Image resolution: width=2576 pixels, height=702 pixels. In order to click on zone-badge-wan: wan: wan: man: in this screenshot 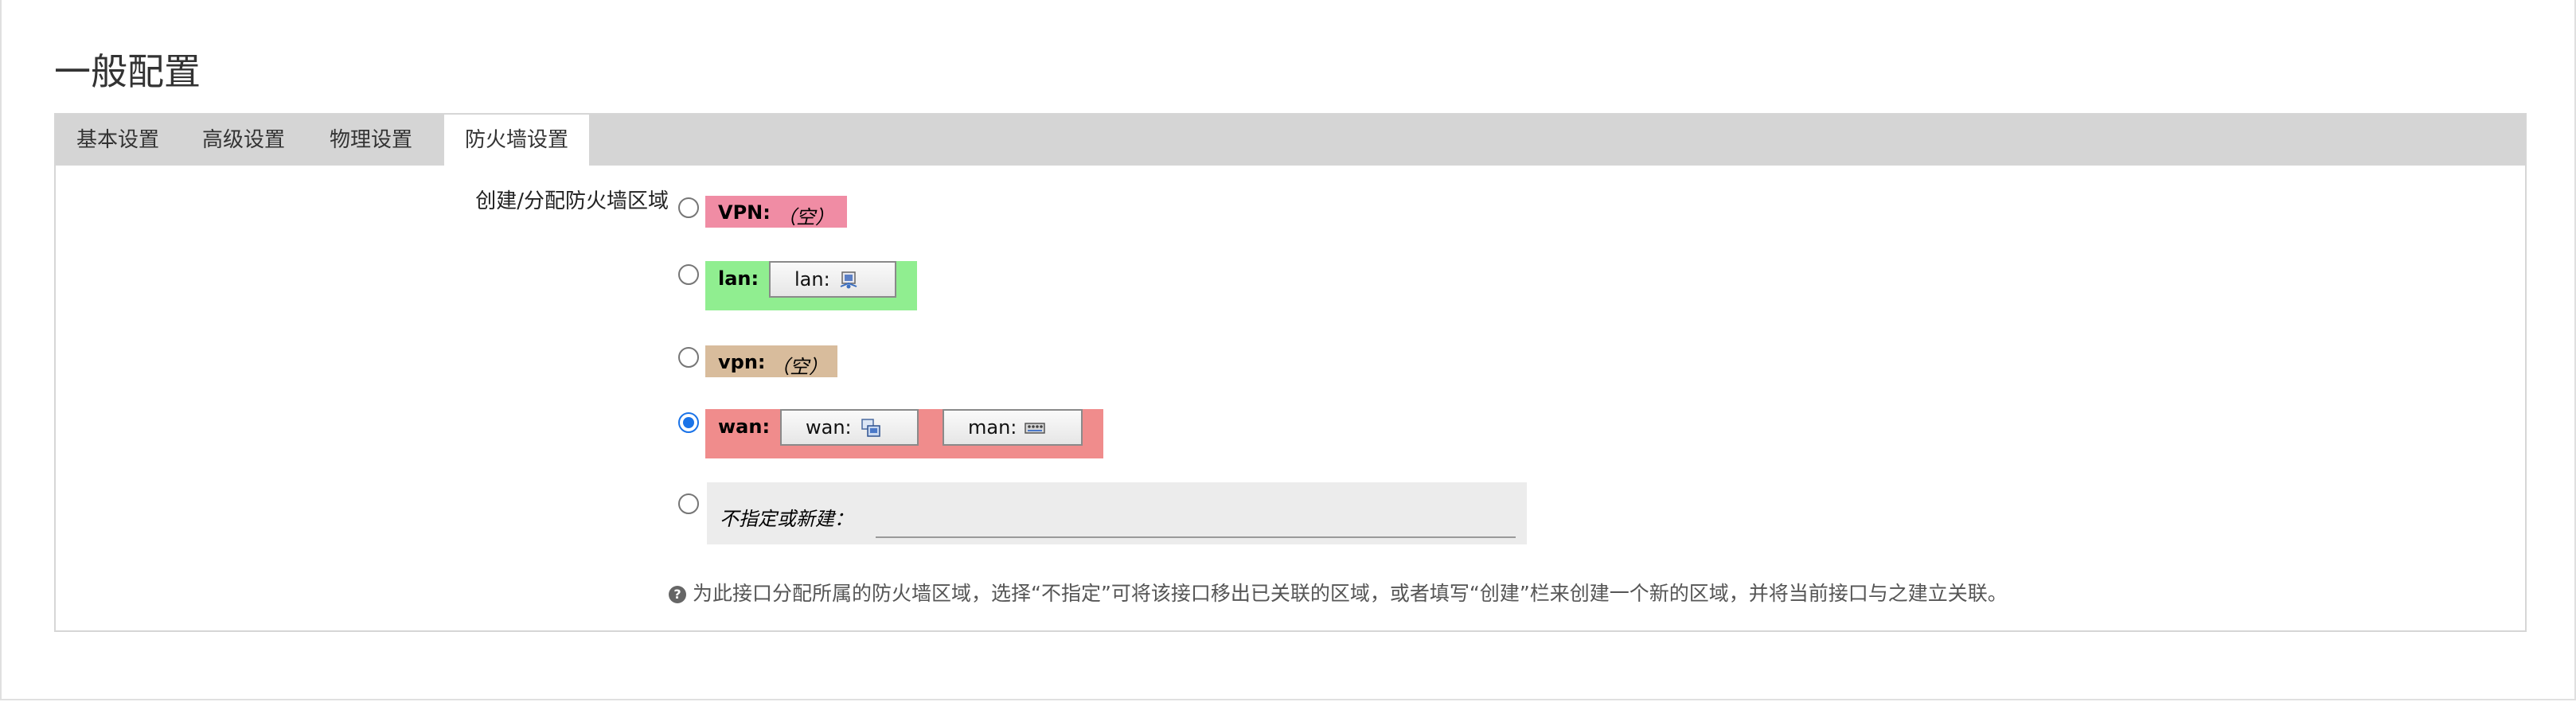, I will do `click(904, 433)`.